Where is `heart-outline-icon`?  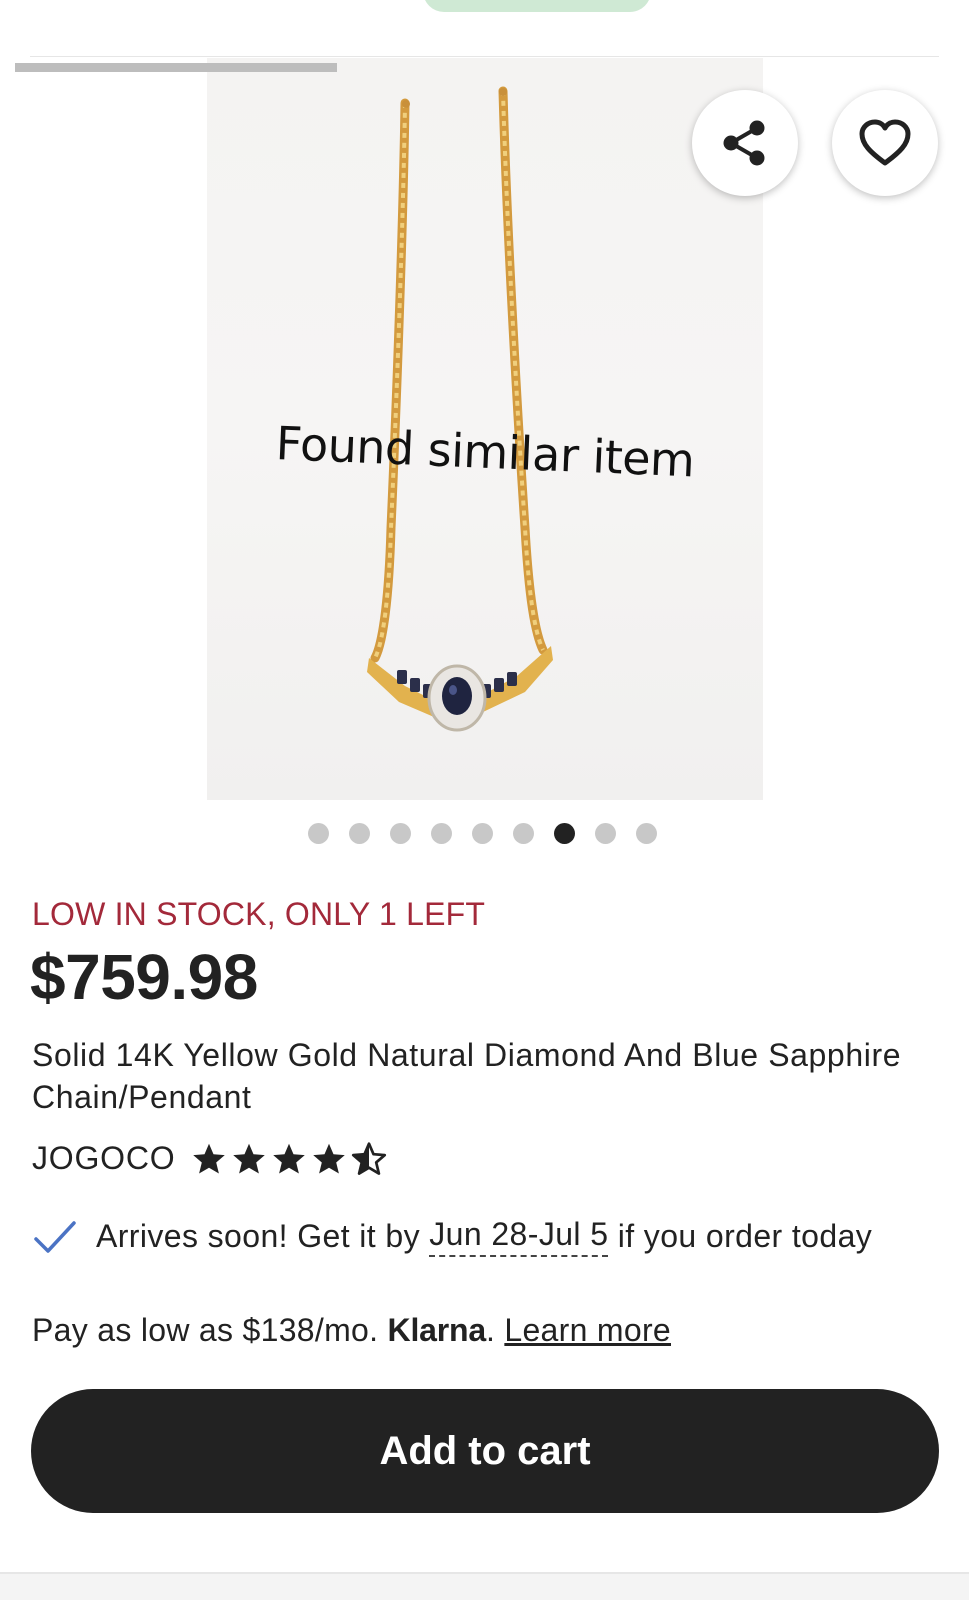
heart-outline-icon is located at coordinates (885, 142).